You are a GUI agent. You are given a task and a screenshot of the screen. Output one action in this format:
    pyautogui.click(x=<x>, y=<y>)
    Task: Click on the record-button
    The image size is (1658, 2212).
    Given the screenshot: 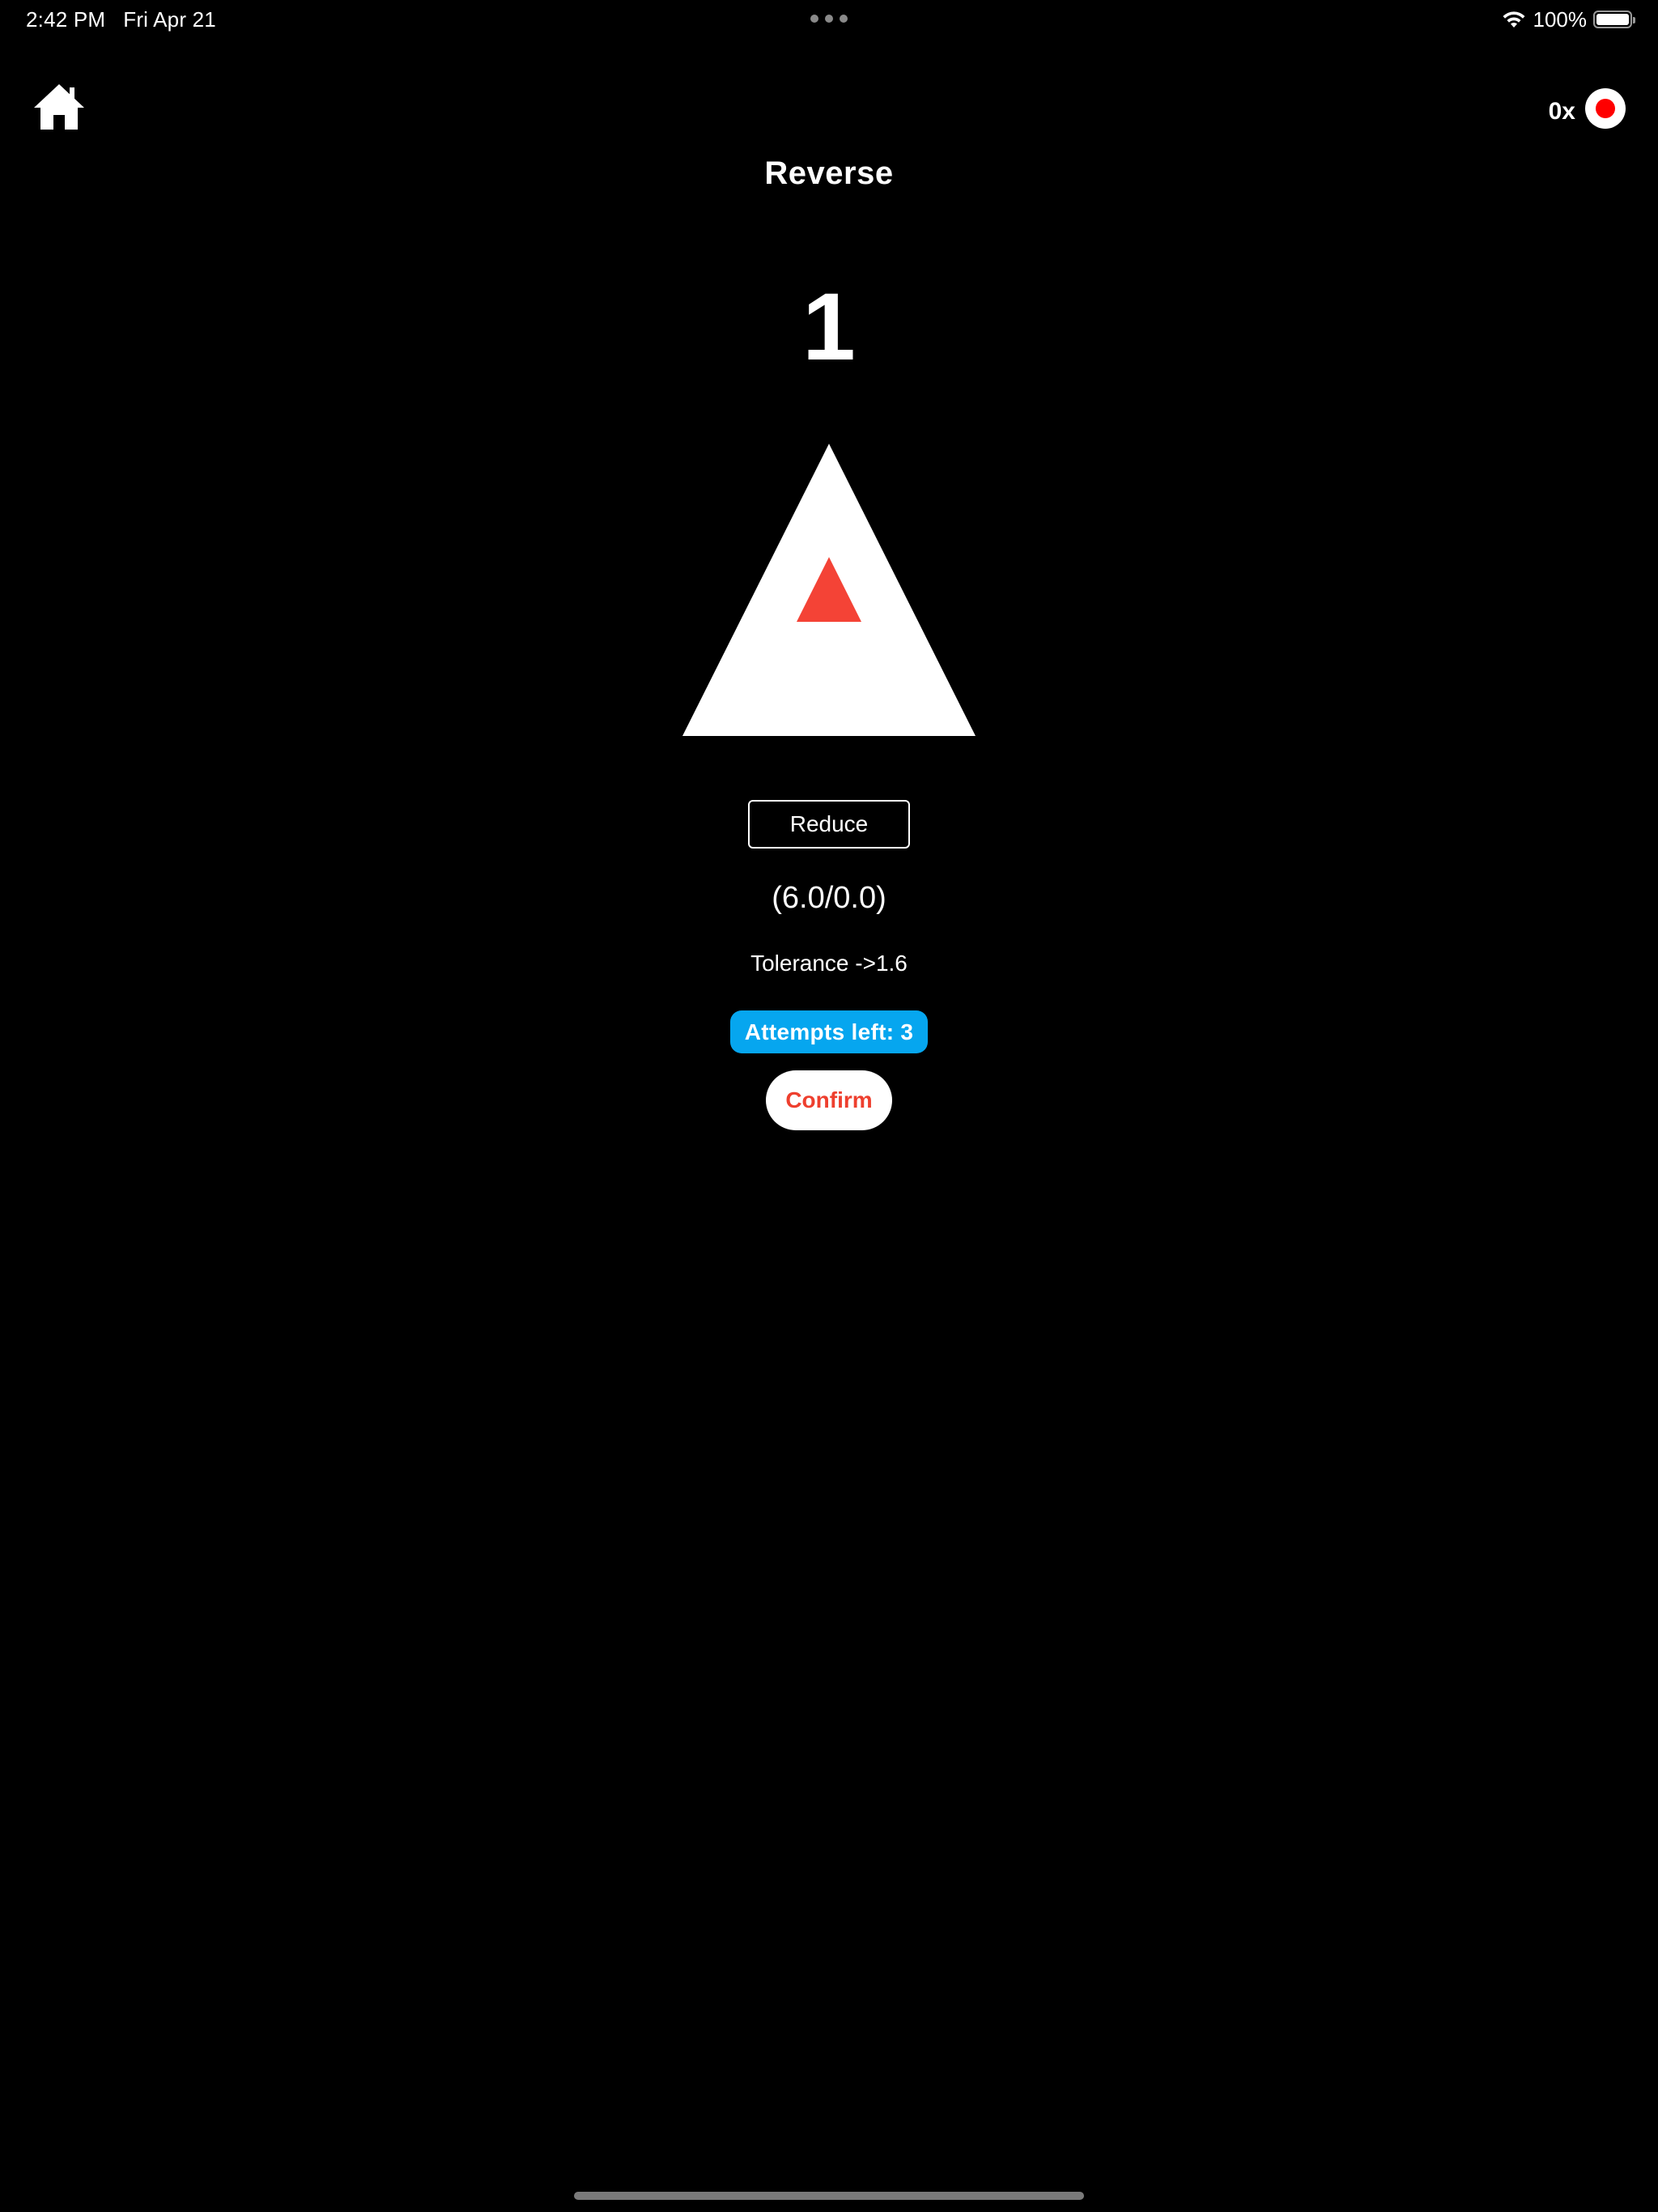 What is the action you would take?
    pyautogui.click(x=1605, y=109)
    